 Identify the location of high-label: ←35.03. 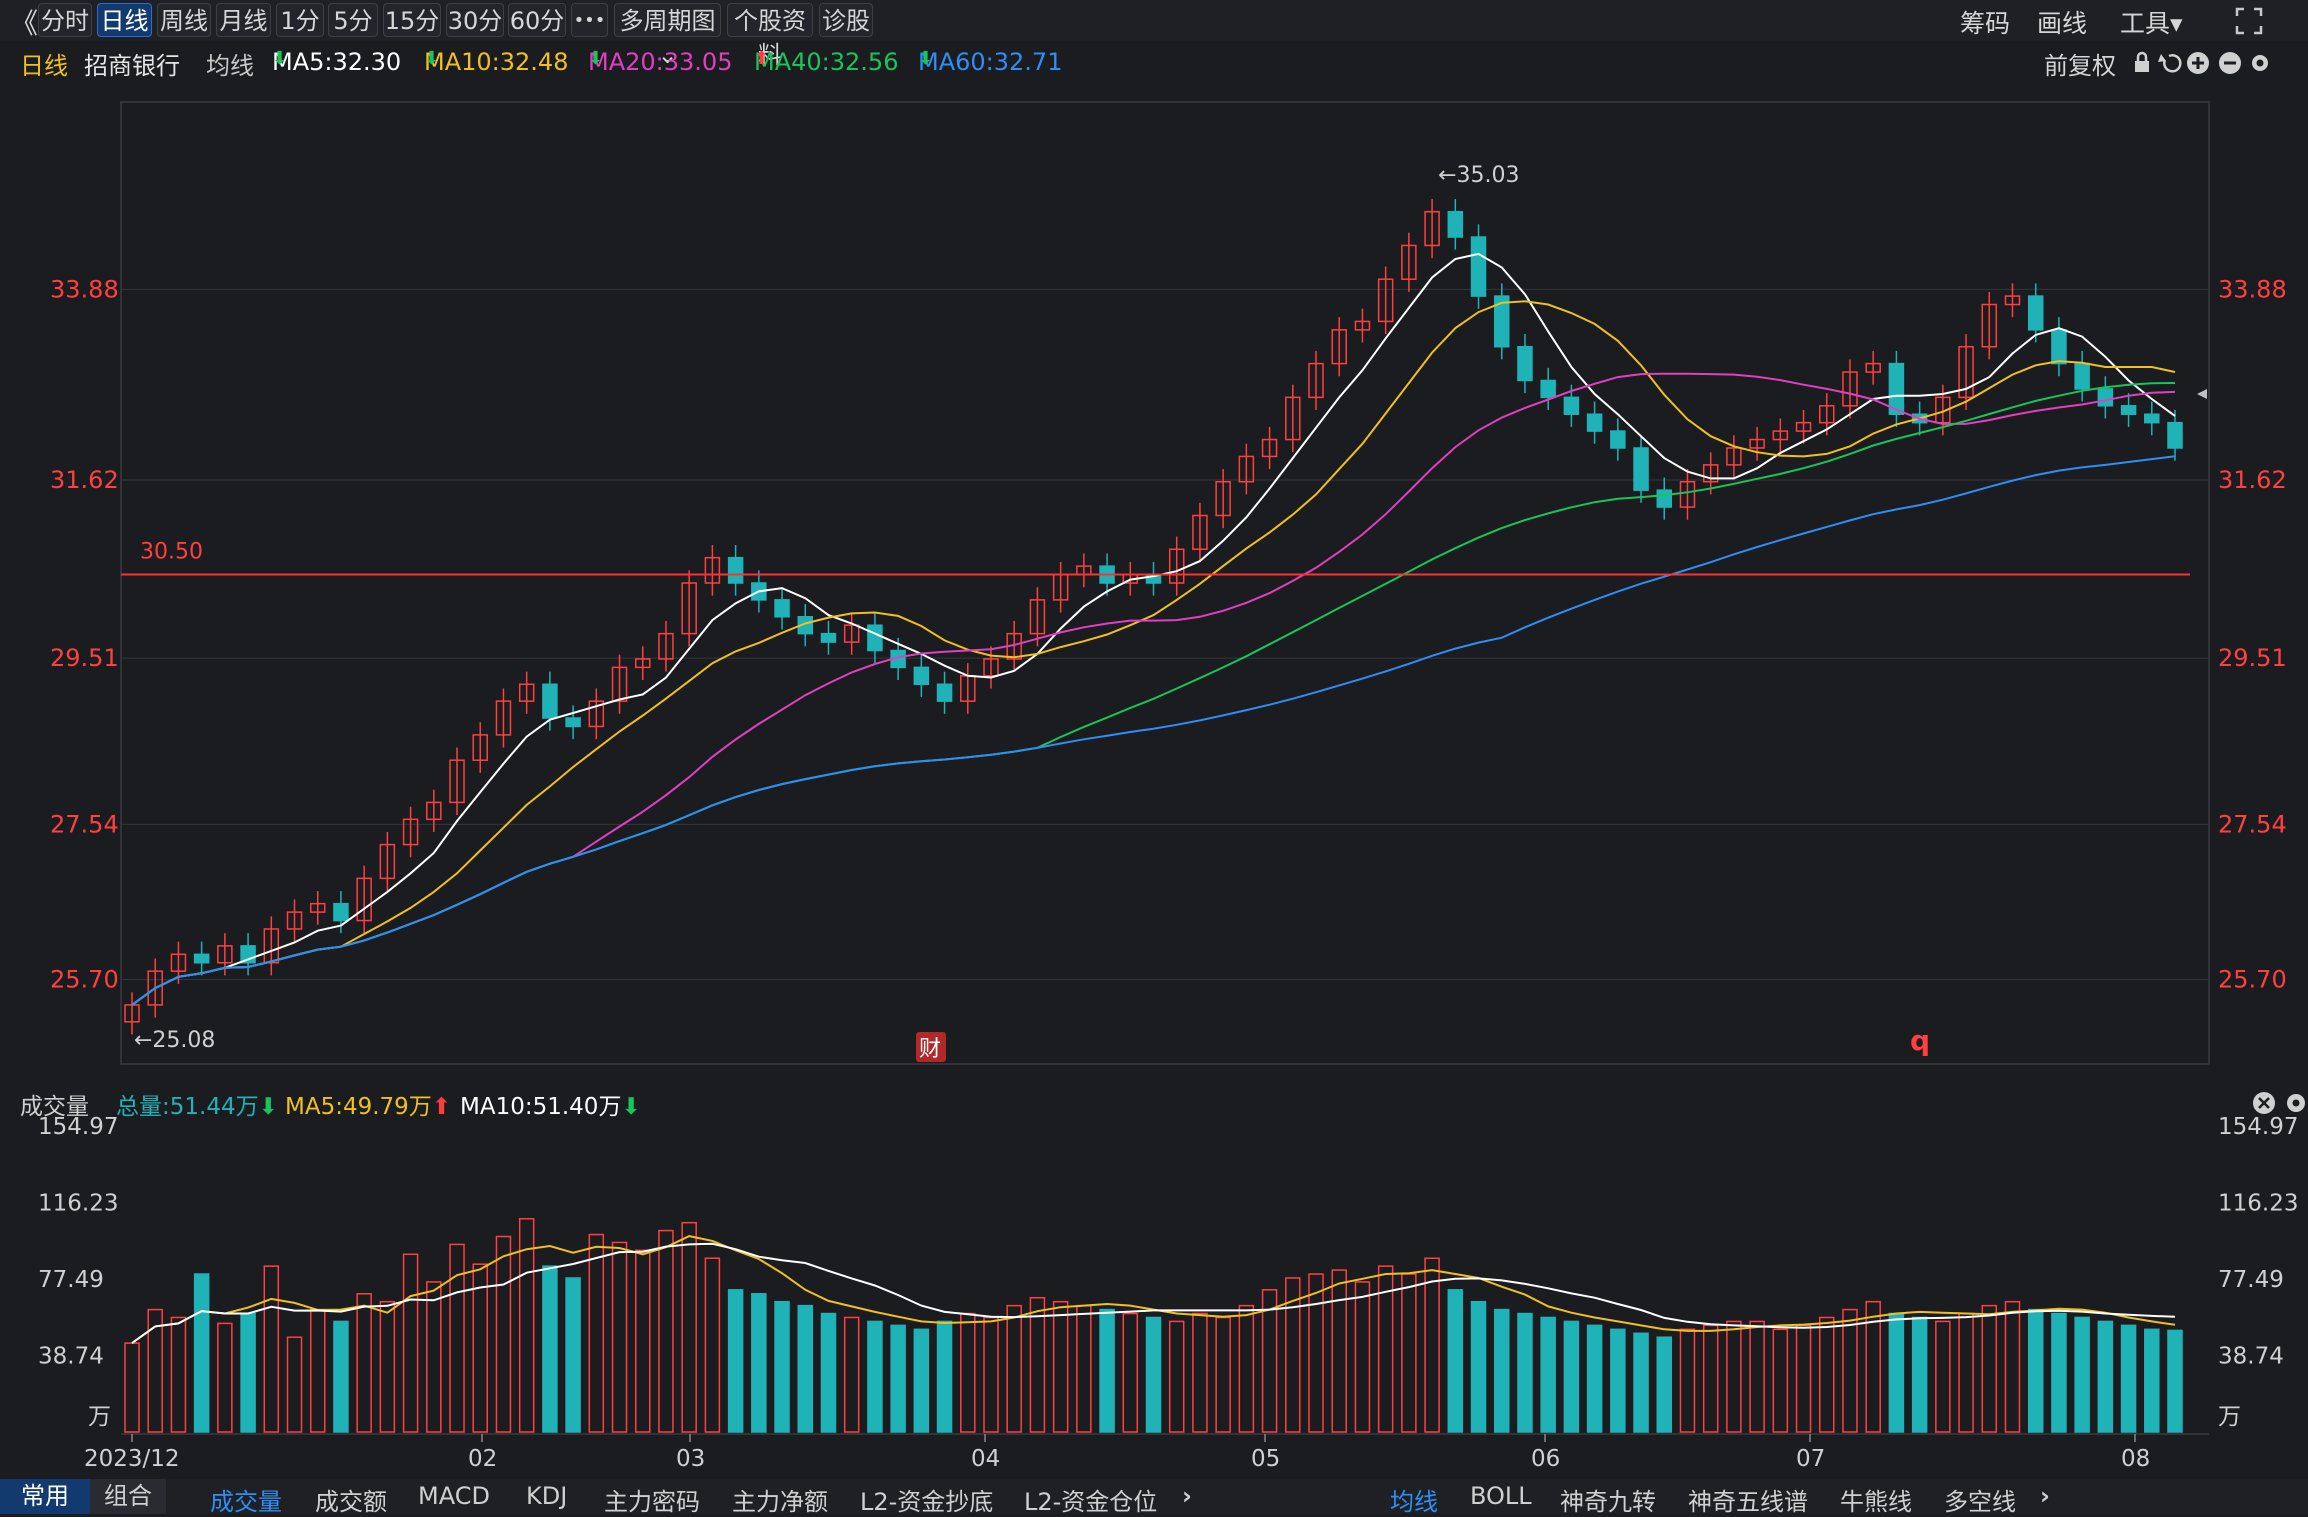
(1478, 175).